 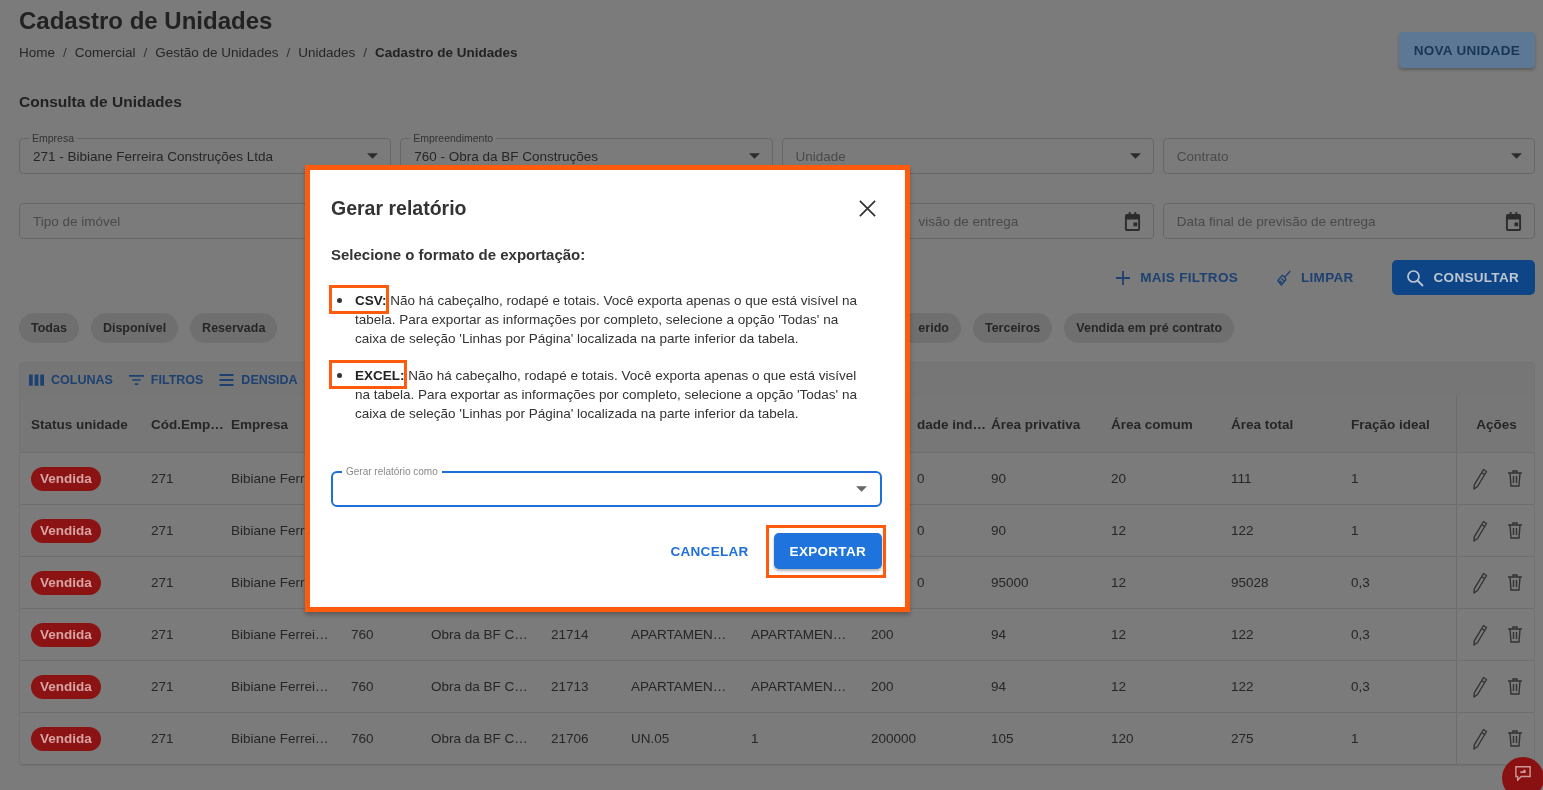 I want to click on feedback-icon, so click(x=1523, y=773).